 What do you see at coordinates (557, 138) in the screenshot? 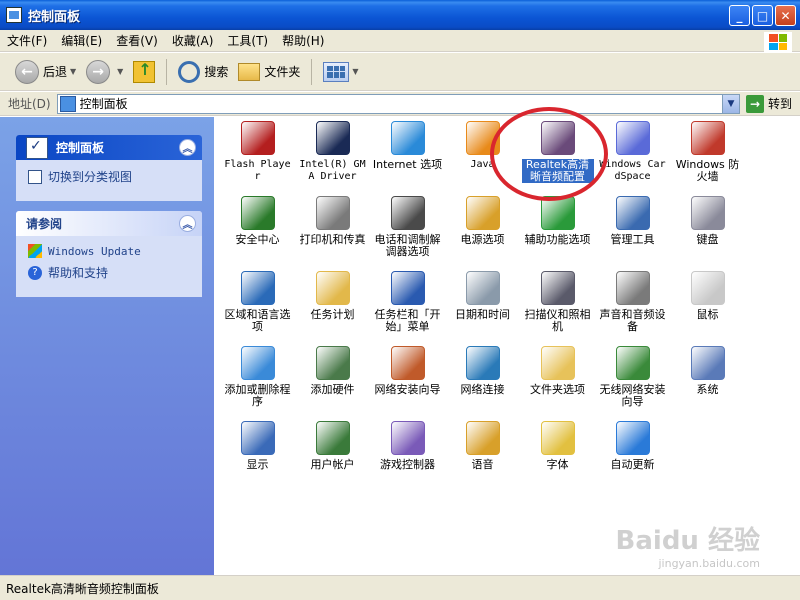
I see `speaker-icon` at bounding box center [557, 138].